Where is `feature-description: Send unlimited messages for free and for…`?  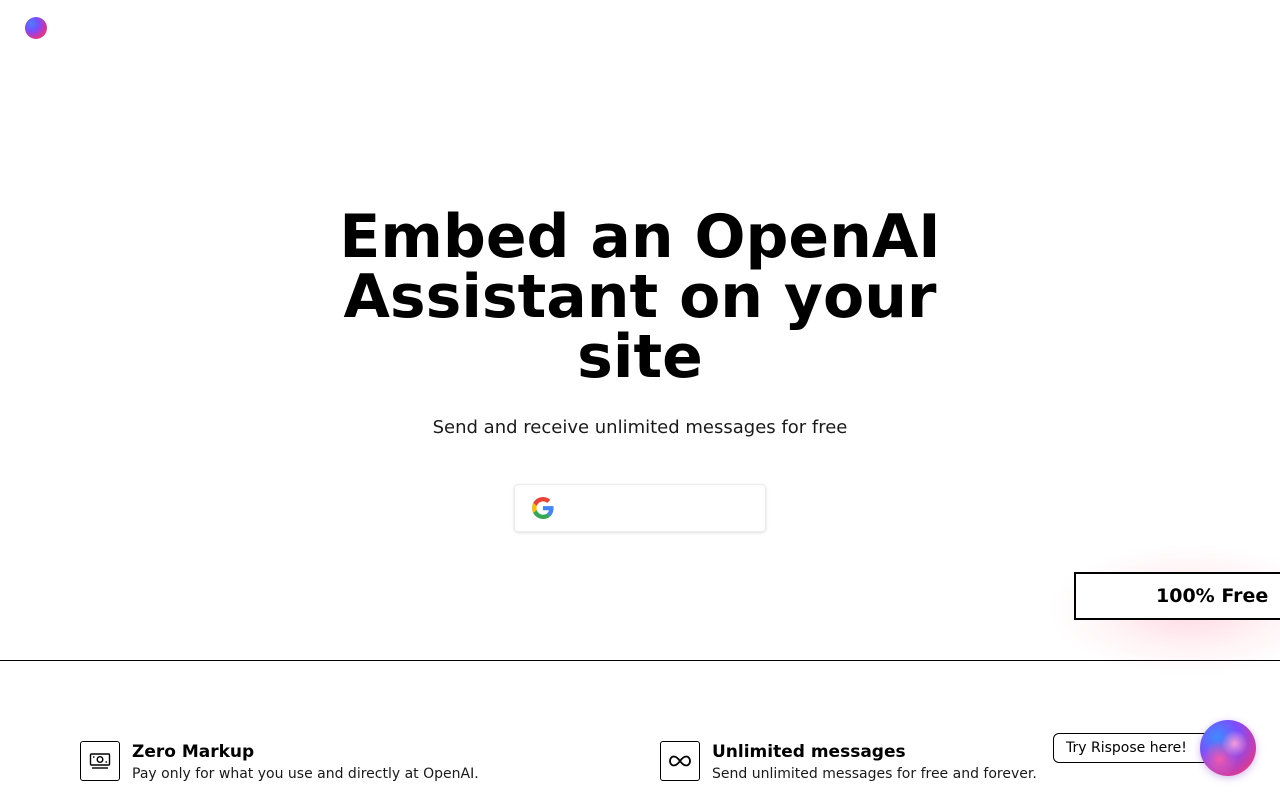
feature-description: Send unlimited messages for free and for… is located at coordinates (874, 774).